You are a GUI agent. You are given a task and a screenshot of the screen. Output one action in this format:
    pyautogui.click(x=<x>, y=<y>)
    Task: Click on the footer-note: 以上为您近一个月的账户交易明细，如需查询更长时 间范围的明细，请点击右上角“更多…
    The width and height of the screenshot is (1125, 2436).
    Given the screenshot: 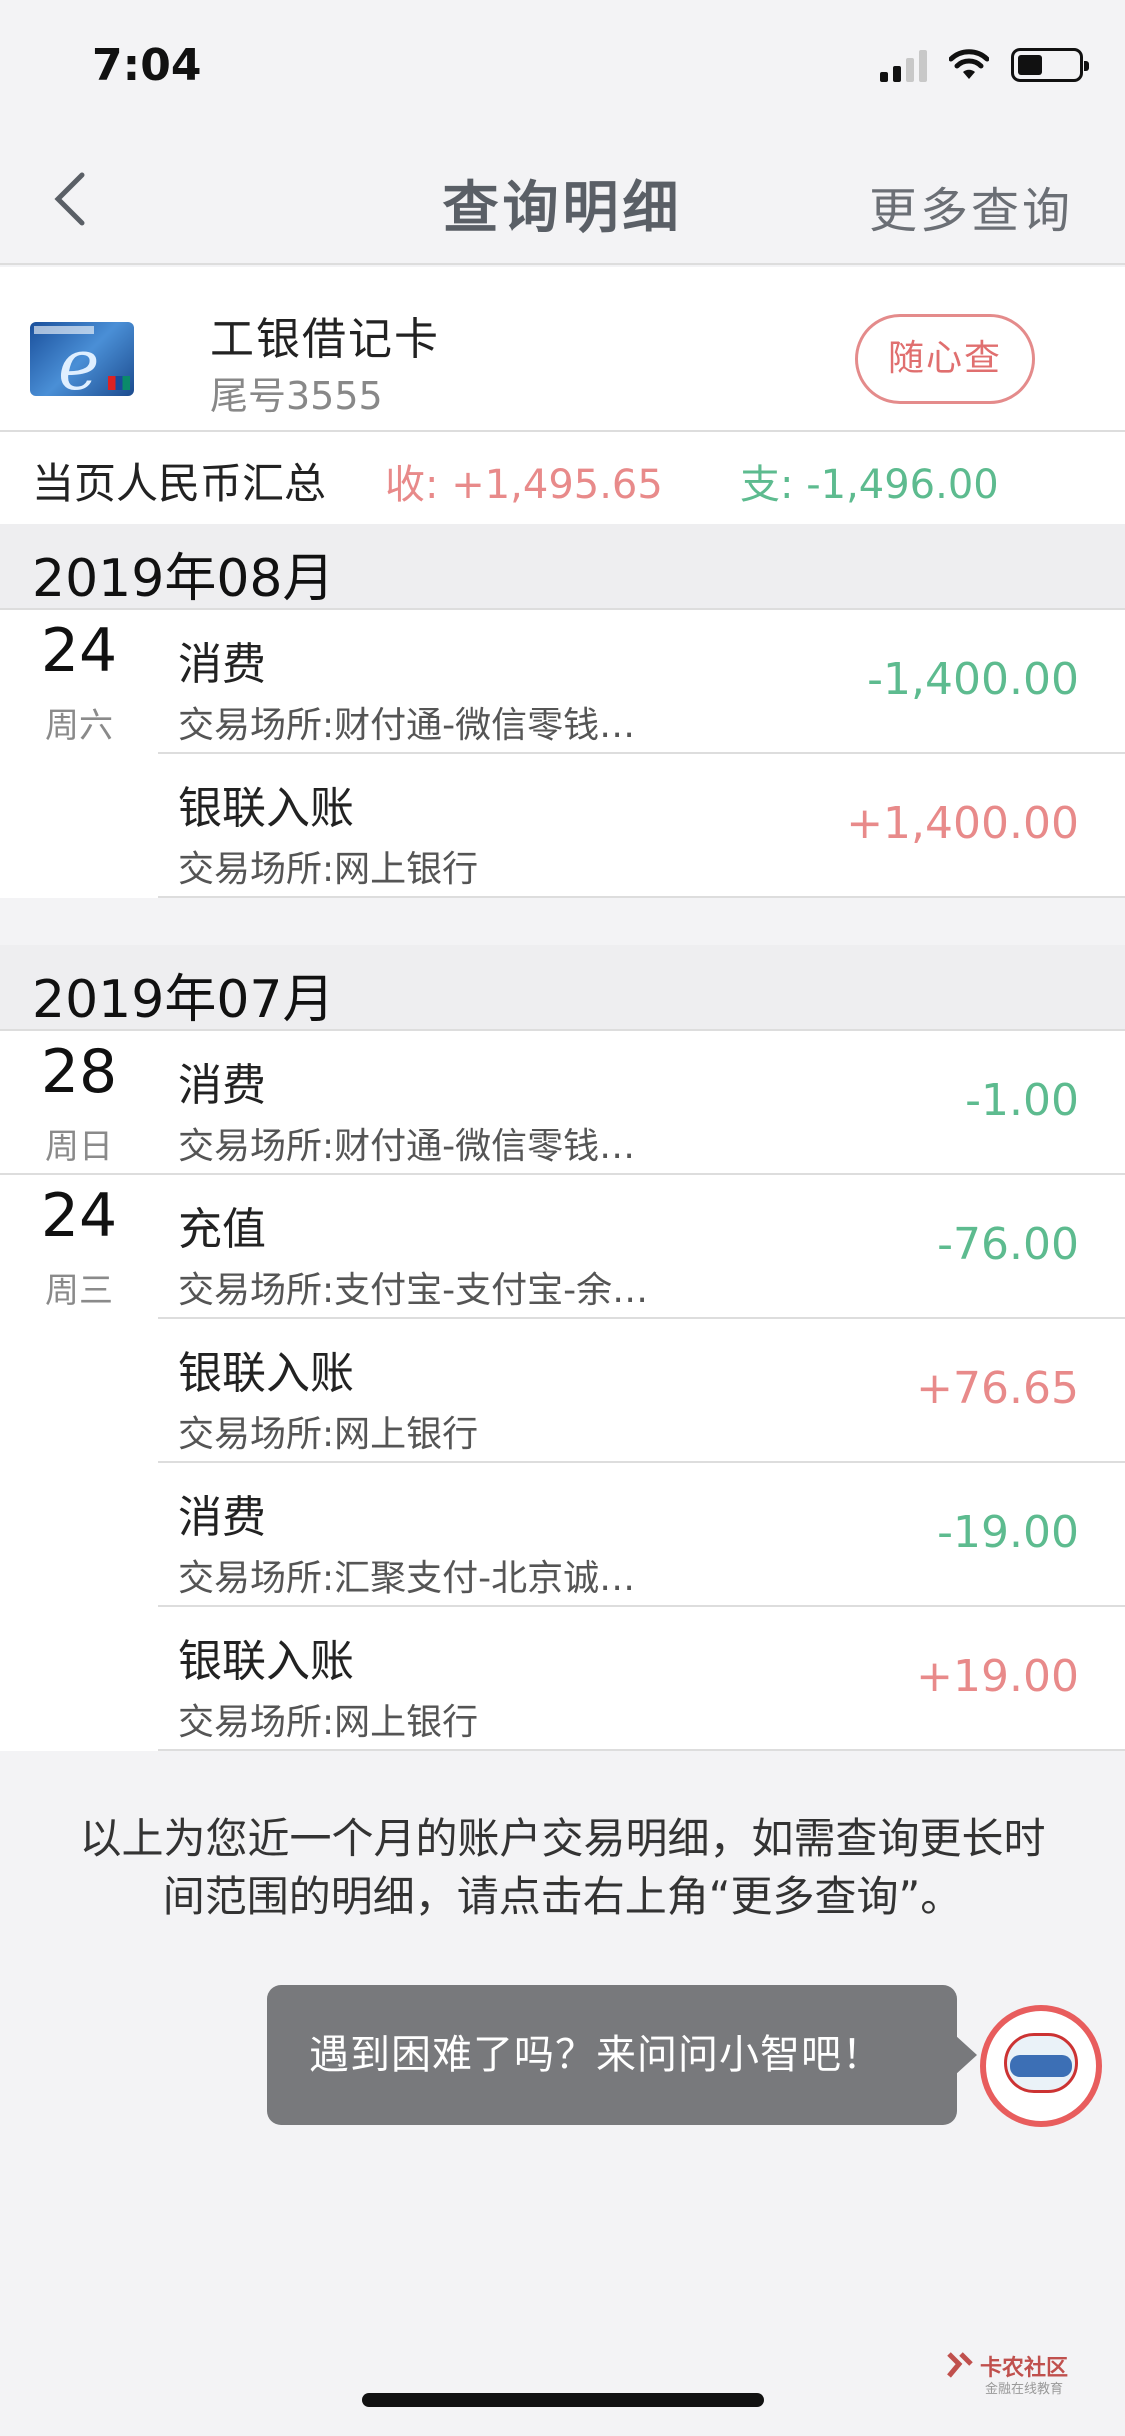 What is the action you would take?
    pyautogui.click(x=562, y=1868)
    